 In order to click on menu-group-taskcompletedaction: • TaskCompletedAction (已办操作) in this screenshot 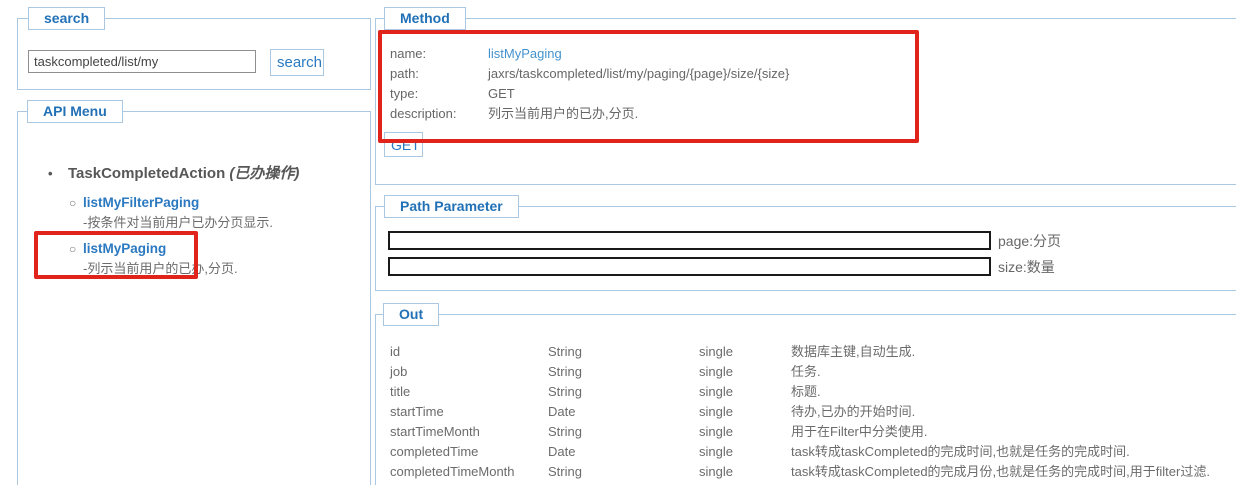, I will do `click(173, 172)`.